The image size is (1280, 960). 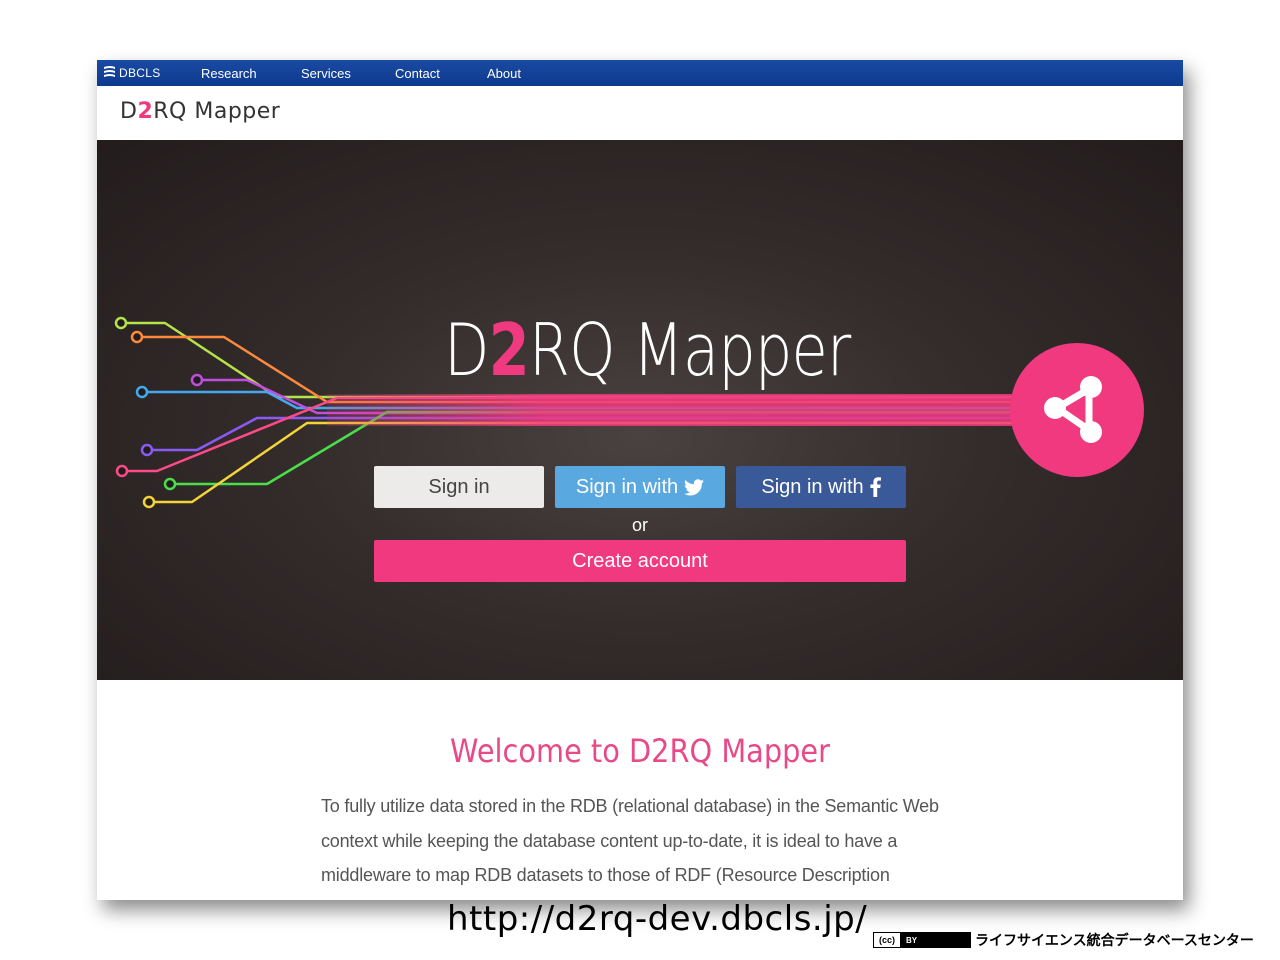 I want to click on create-account-label: Create account, so click(x=640, y=560).